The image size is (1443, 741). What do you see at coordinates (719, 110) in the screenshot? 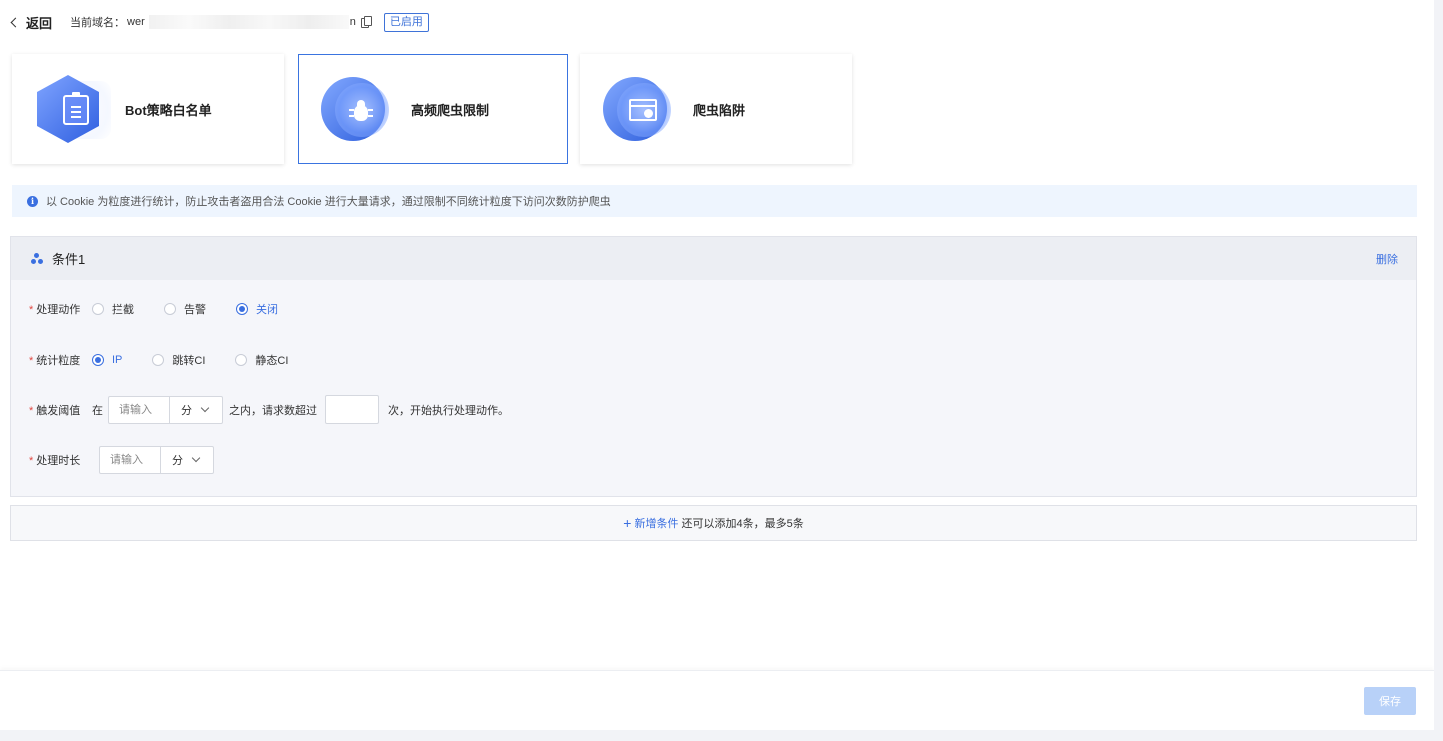
I see `card-title: 爬虫陷阱` at bounding box center [719, 110].